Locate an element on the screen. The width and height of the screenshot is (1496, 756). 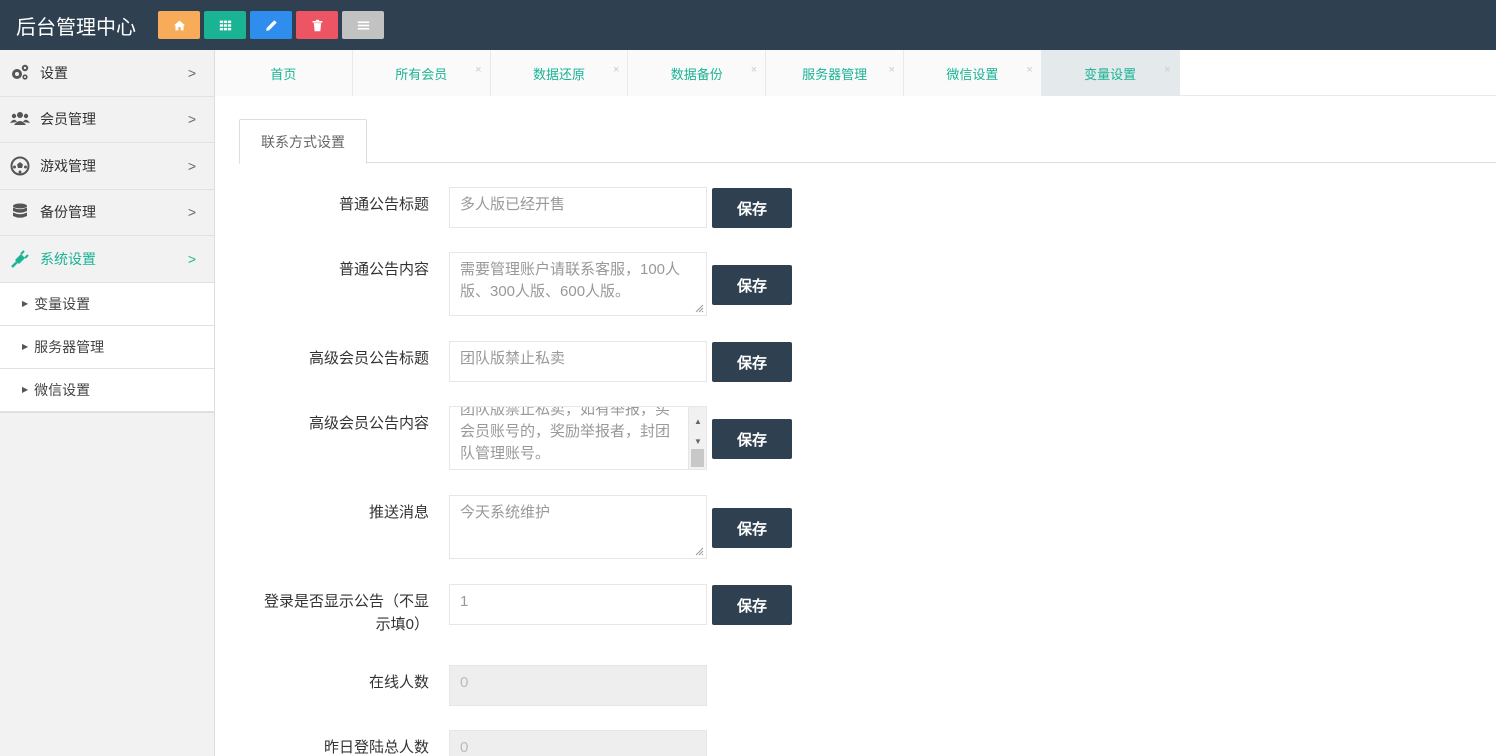
scroll-thumb is located at coordinates (697, 458).